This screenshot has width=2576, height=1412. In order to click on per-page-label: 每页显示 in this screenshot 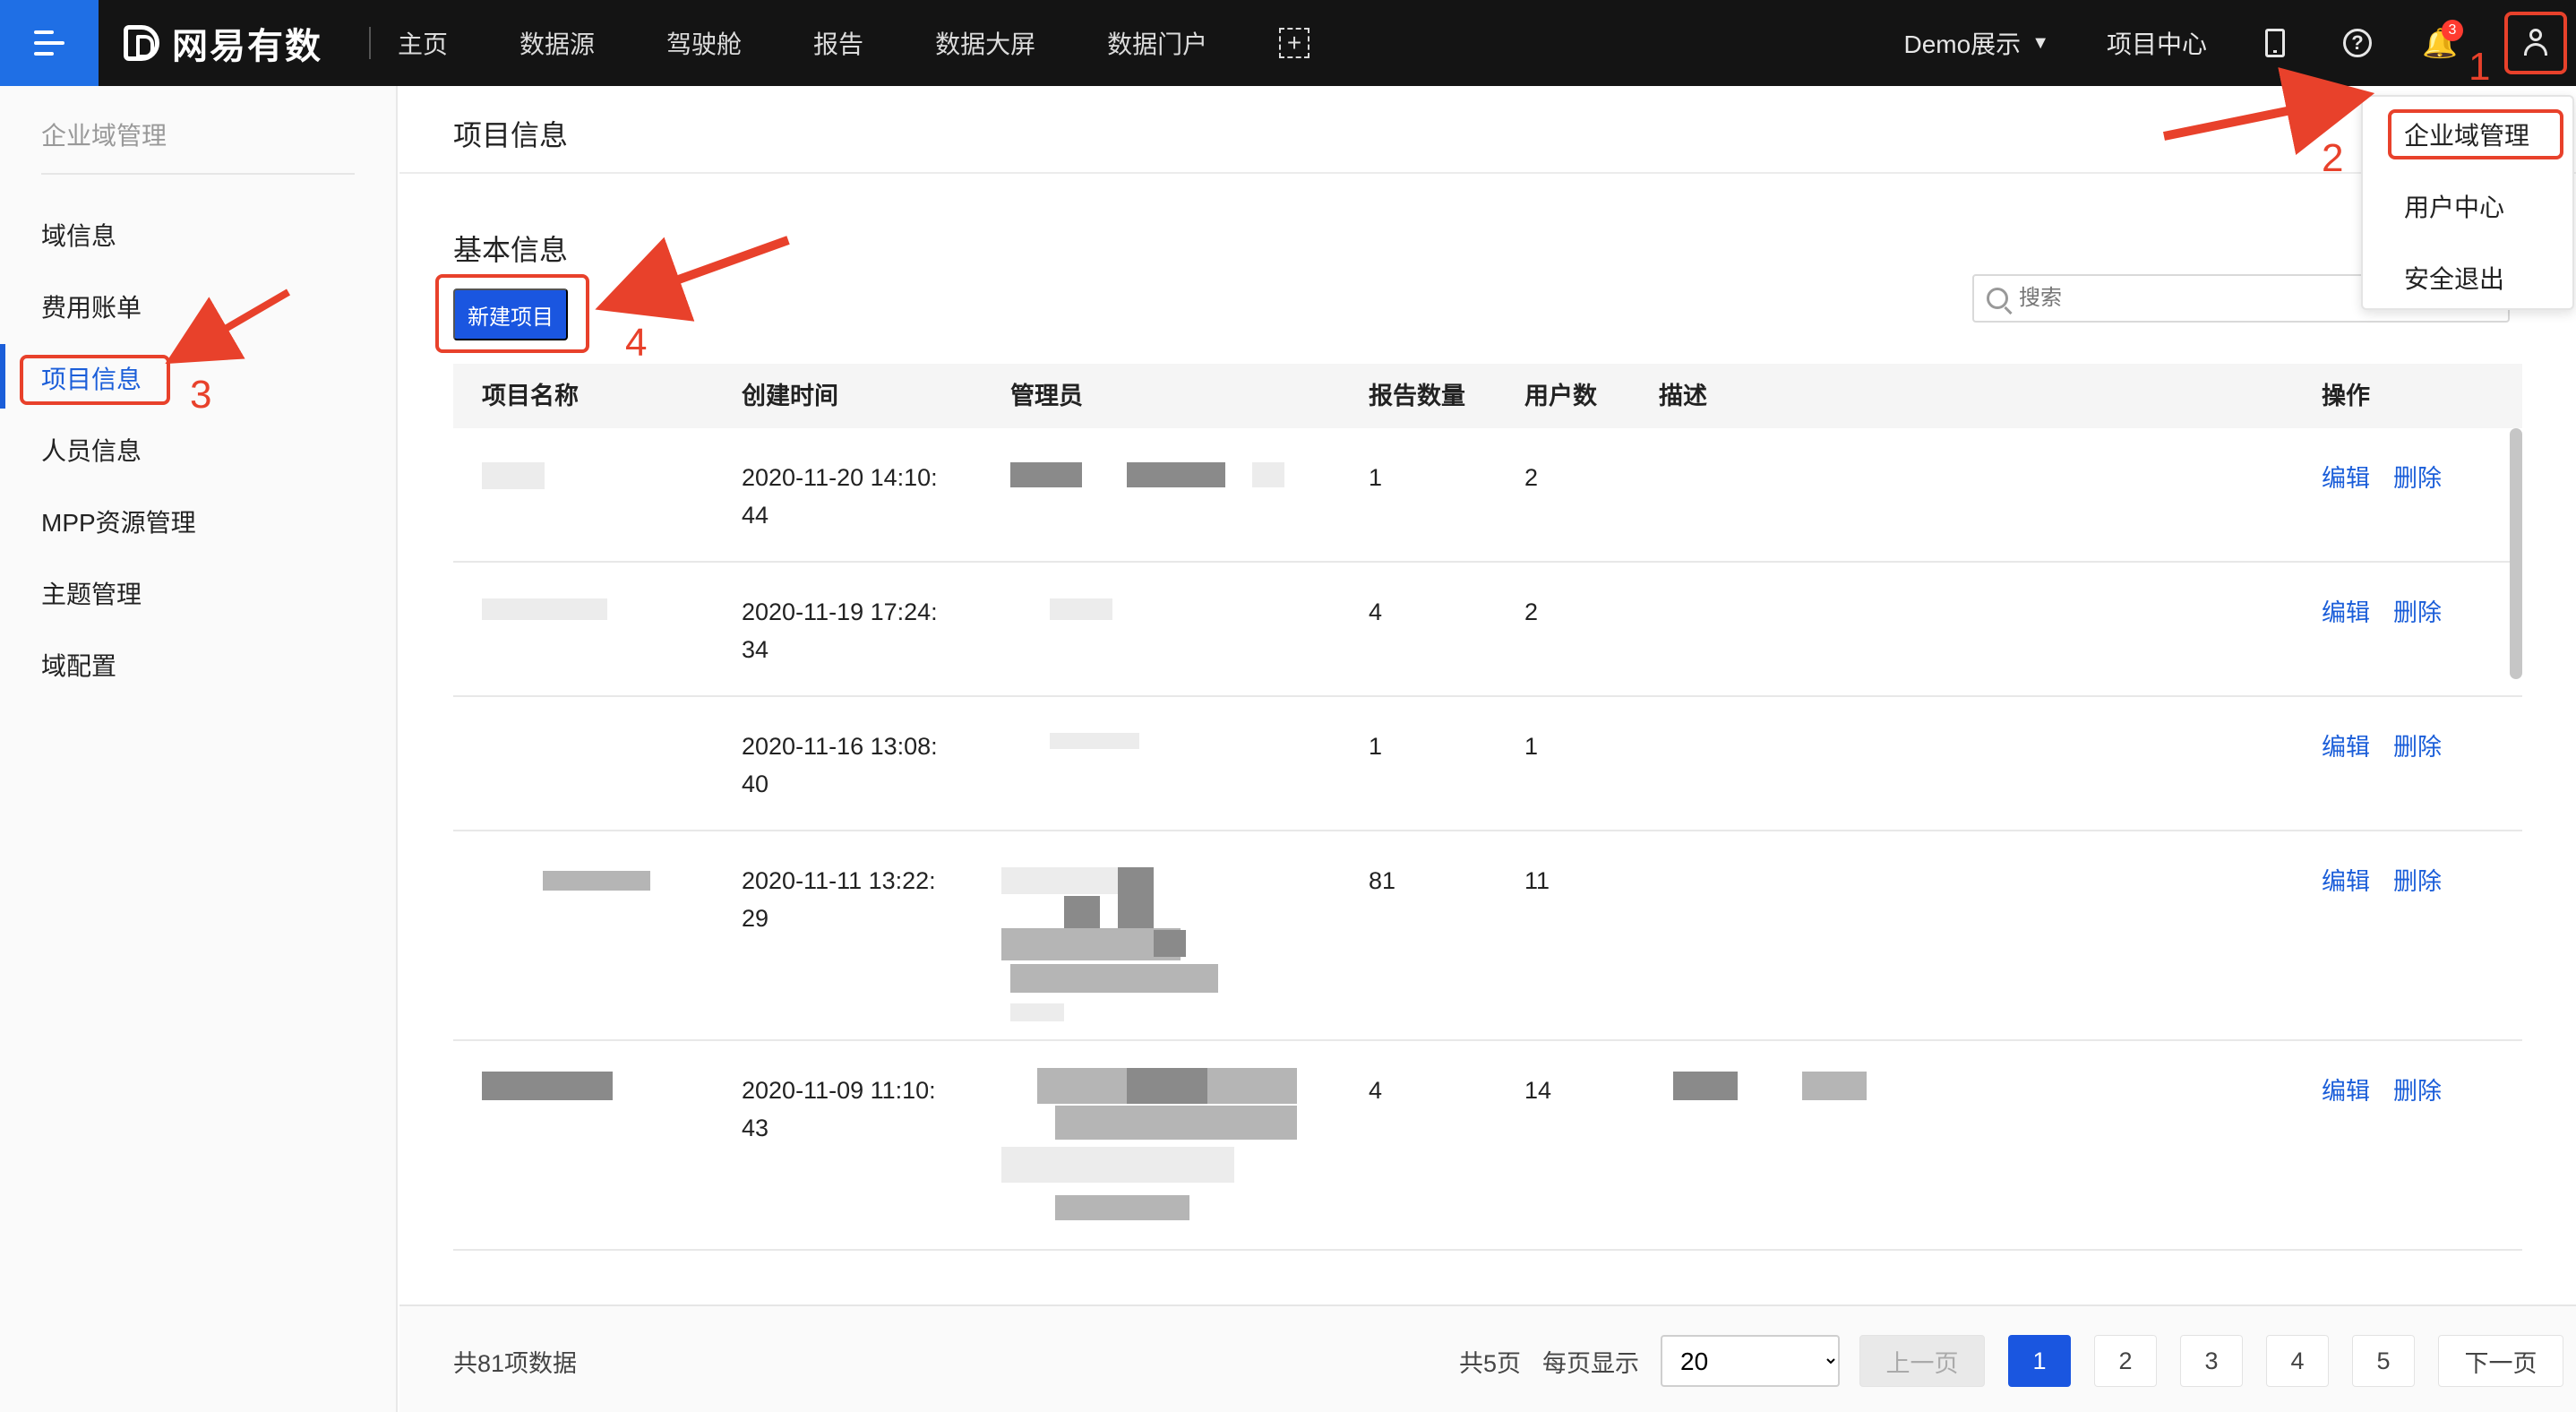, I will do `click(1590, 1363)`.